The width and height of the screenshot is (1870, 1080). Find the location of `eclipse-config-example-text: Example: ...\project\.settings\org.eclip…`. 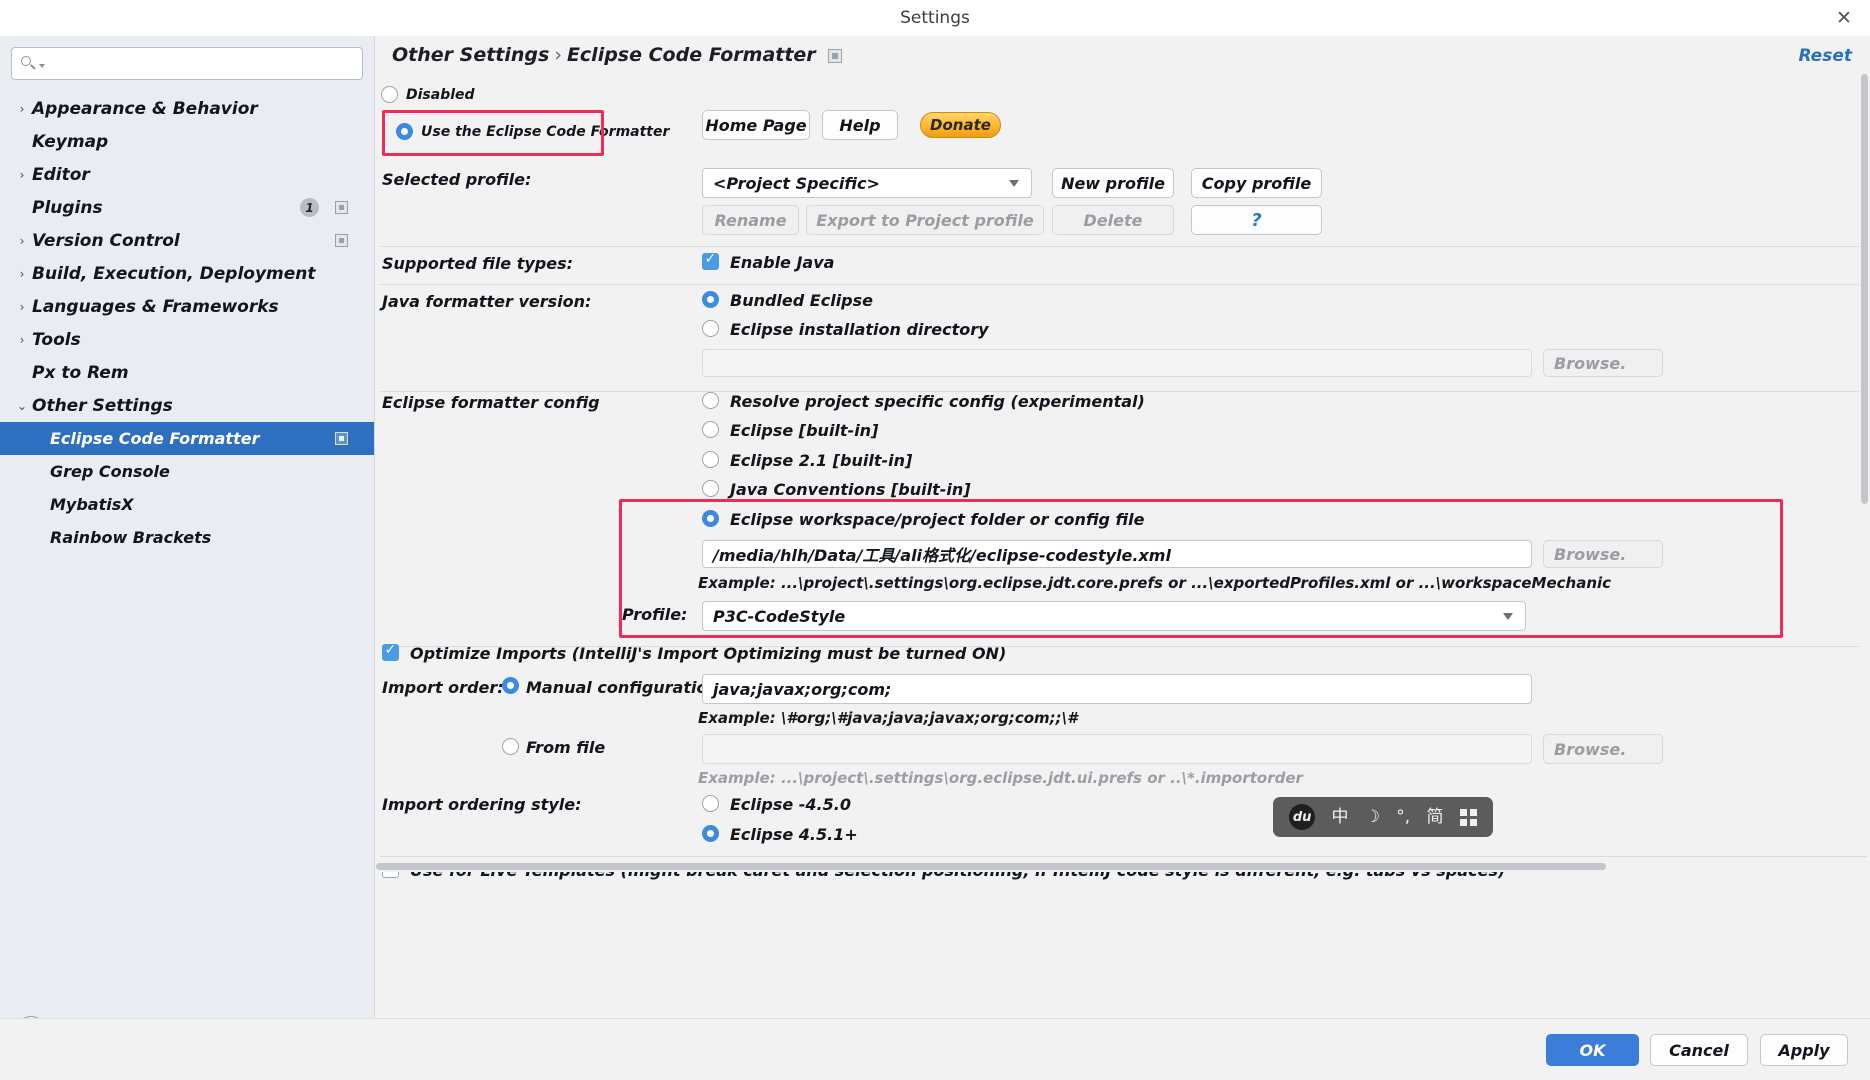

eclipse-config-example-text: Example: ...\project\.settings\org.eclip… is located at coordinates (1155, 583).